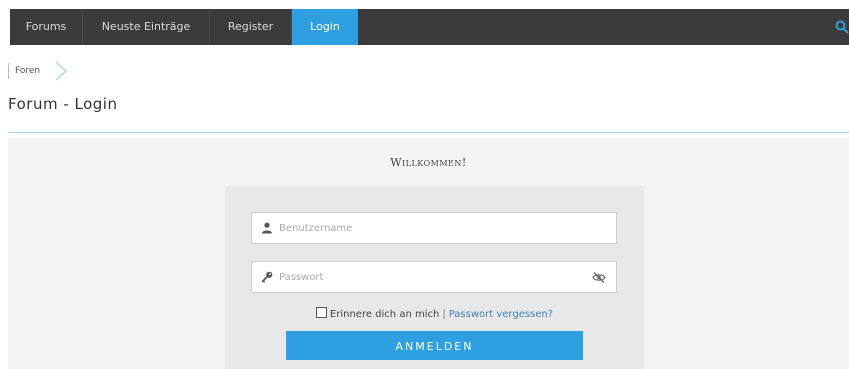  I want to click on page-title: Forum - Login, so click(63, 104).